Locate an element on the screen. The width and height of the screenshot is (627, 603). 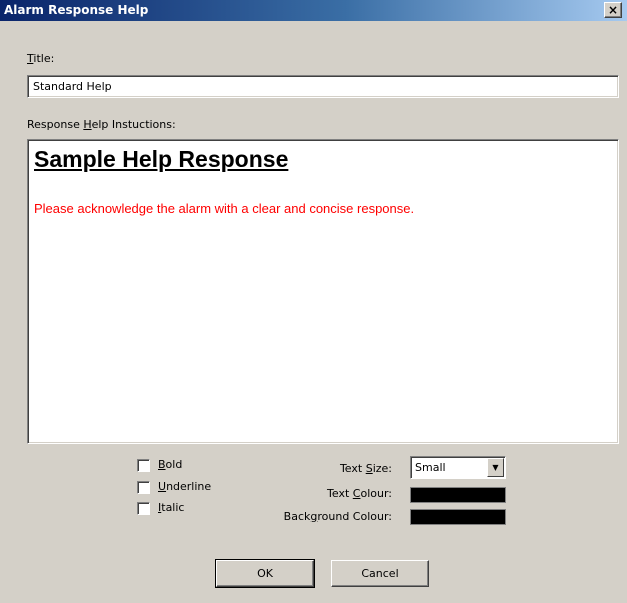
italic-checkbox is located at coordinates (143, 508).